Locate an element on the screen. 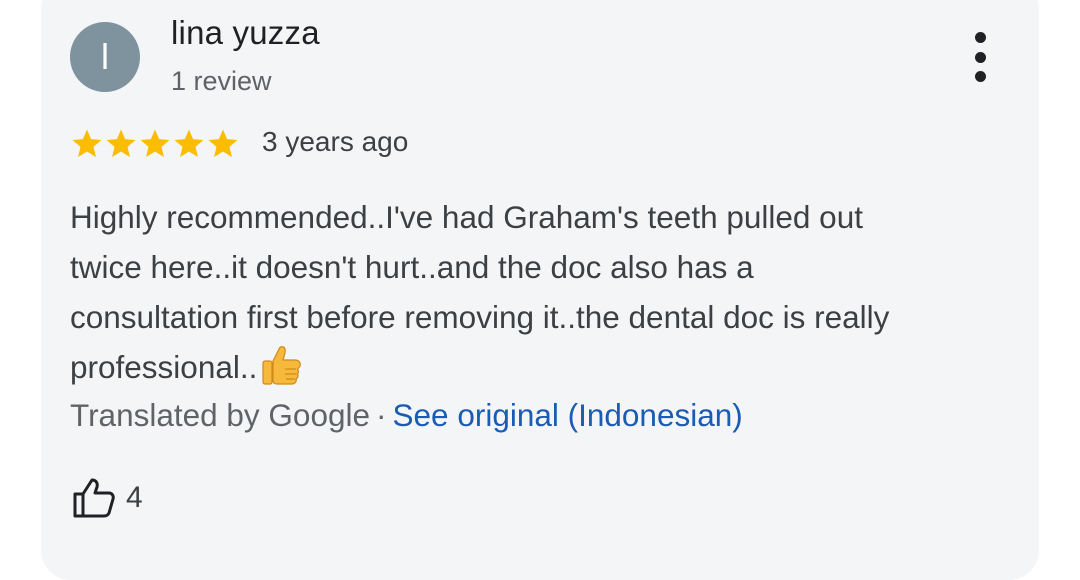 Image resolution: width=1080 pixels, height=580 pixels. star-rating is located at coordinates (155, 144).